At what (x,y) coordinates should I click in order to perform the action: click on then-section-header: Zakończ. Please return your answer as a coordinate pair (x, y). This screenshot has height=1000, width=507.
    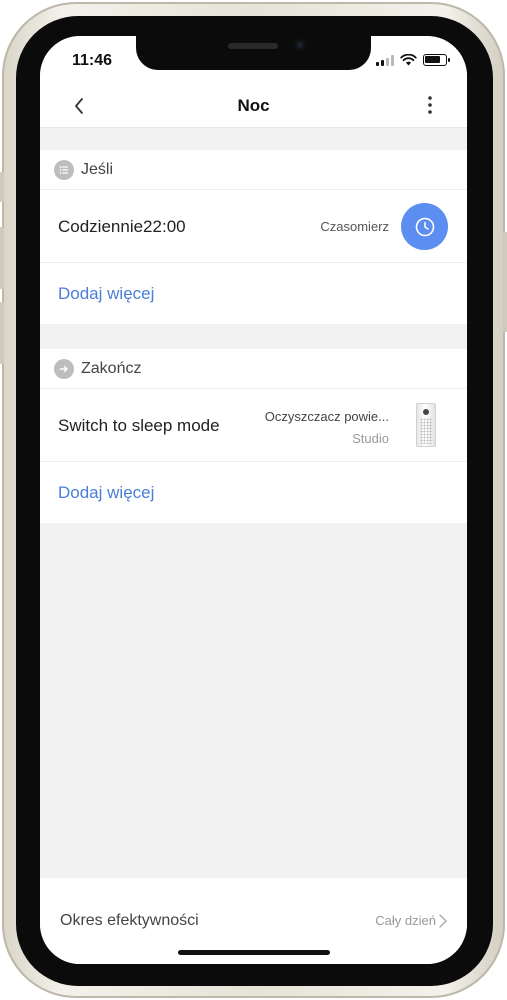
    Looking at the image, I should click on (253, 369).